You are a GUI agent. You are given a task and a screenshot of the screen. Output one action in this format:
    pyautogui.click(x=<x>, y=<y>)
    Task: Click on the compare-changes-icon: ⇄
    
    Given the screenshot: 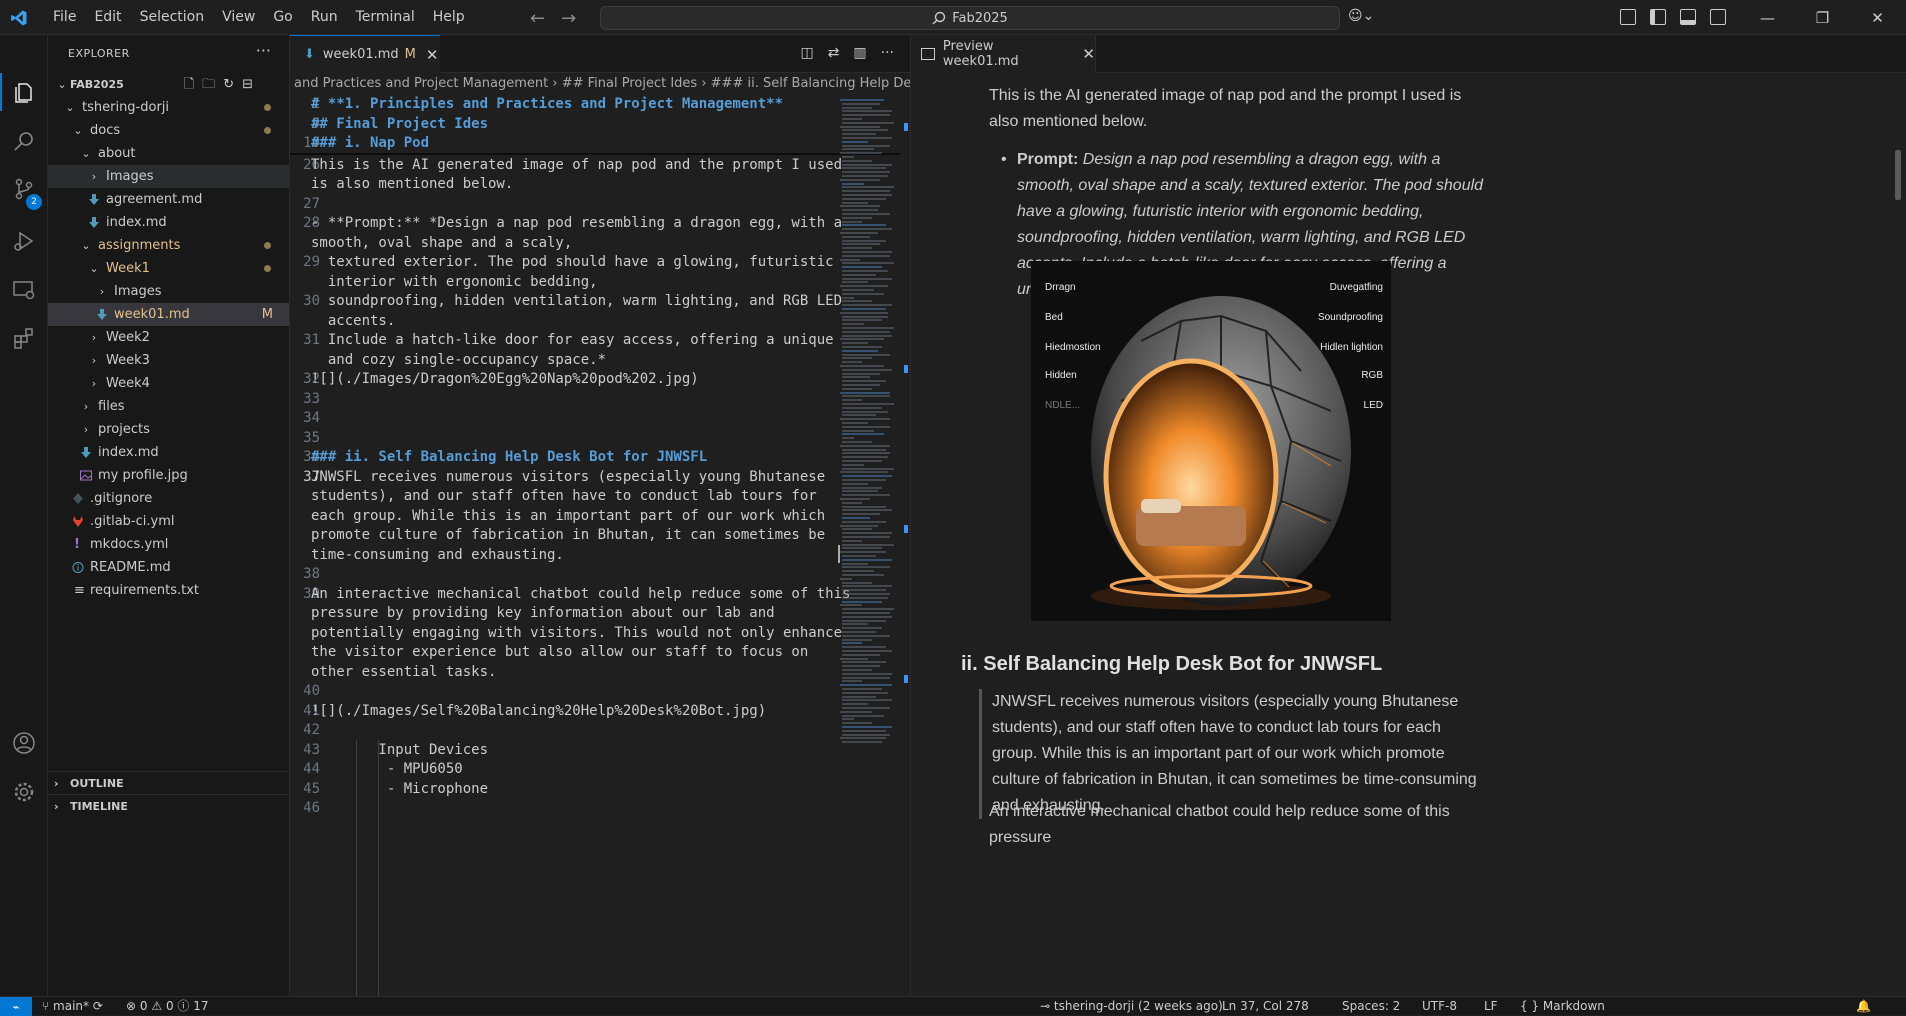 What is the action you would take?
    pyautogui.click(x=834, y=53)
    